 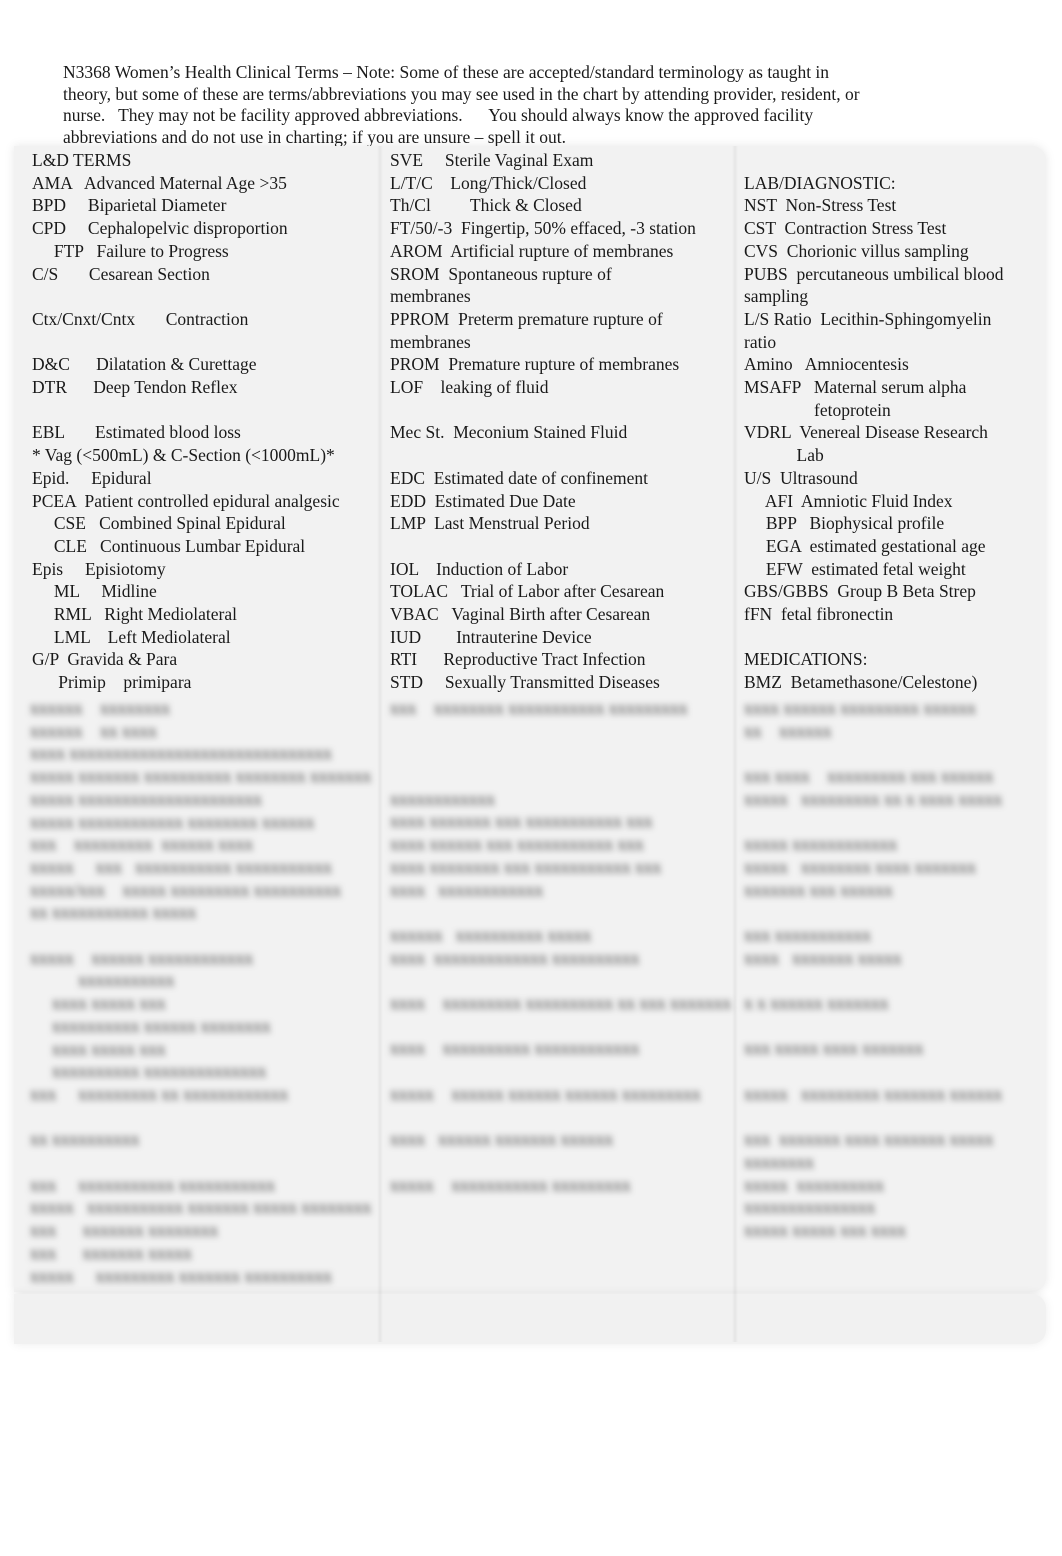 What do you see at coordinates (519, 477) in the screenshot?
I see `term-row: EDC Estimated date of confinement` at bounding box center [519, 477].